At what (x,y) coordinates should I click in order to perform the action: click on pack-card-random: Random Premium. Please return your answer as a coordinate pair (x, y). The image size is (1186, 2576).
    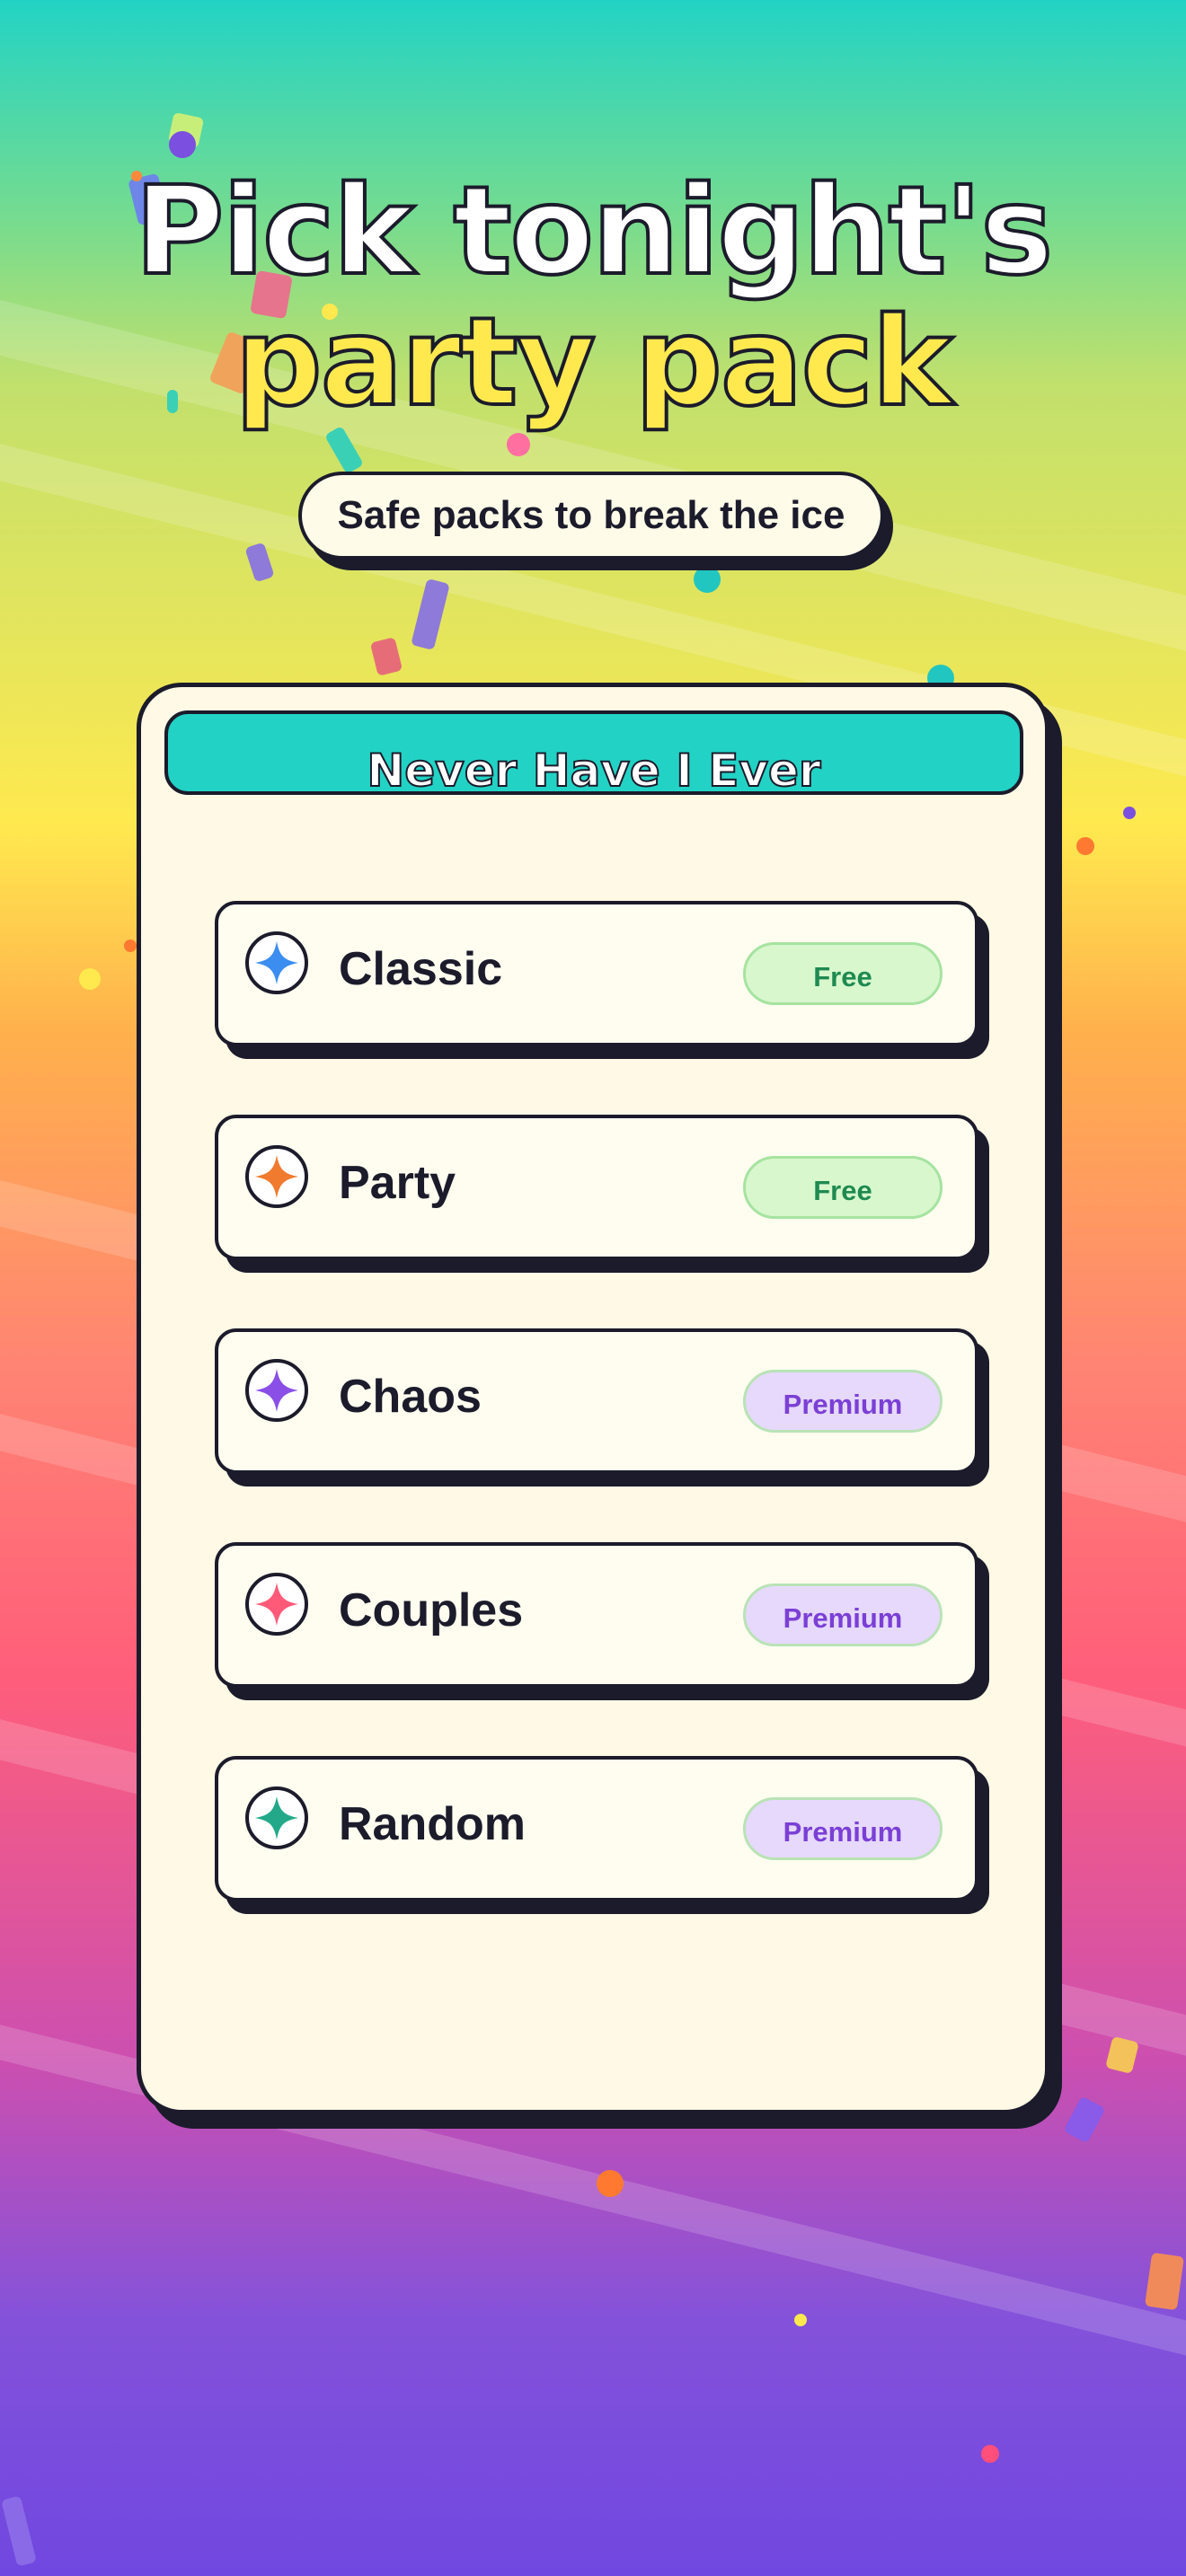
    Looking at the image, I should click on (596, 1828).